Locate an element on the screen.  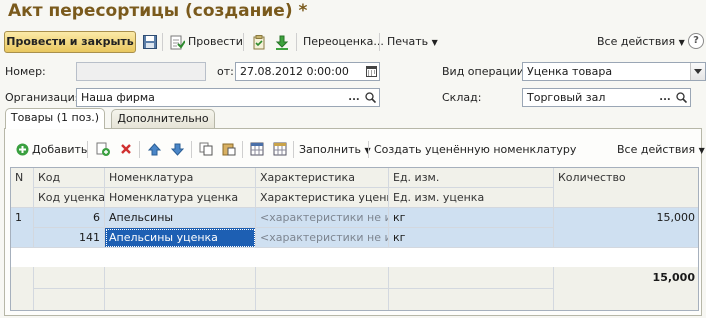
table-empty-area is located at coordinates (354, 258).